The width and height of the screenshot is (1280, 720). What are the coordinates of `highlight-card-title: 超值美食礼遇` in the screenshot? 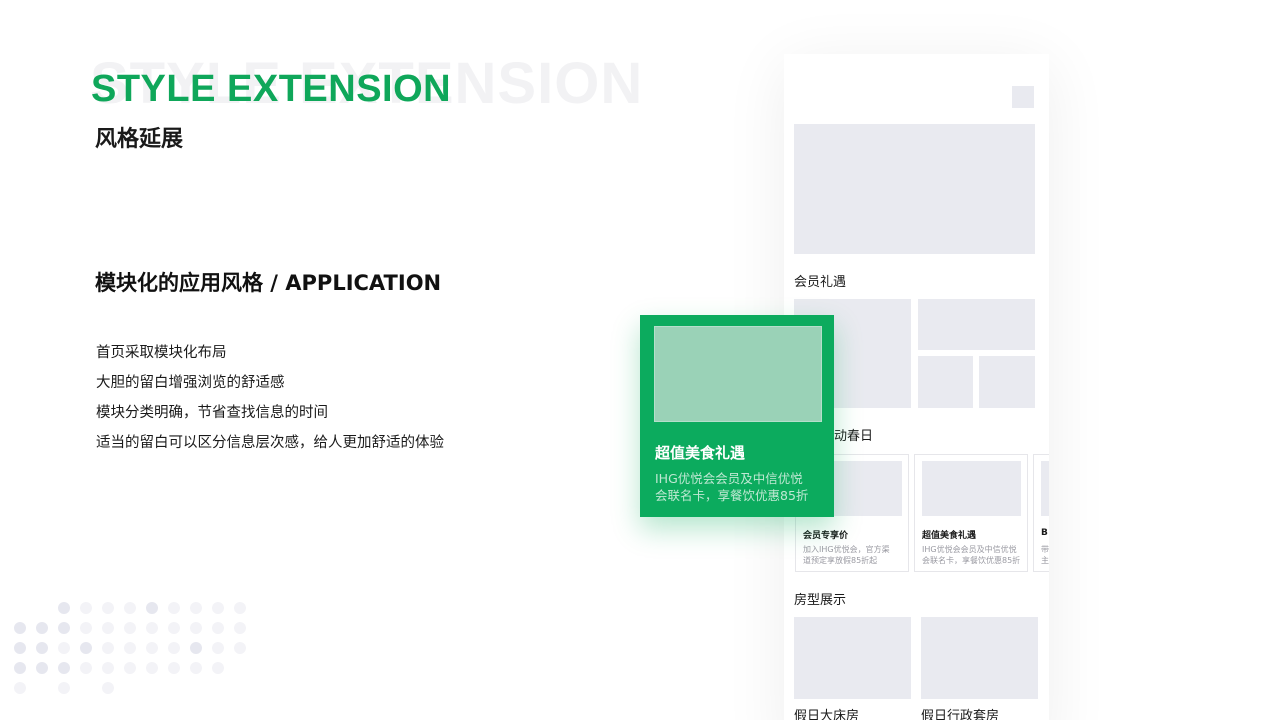 It's located at (700, 453).